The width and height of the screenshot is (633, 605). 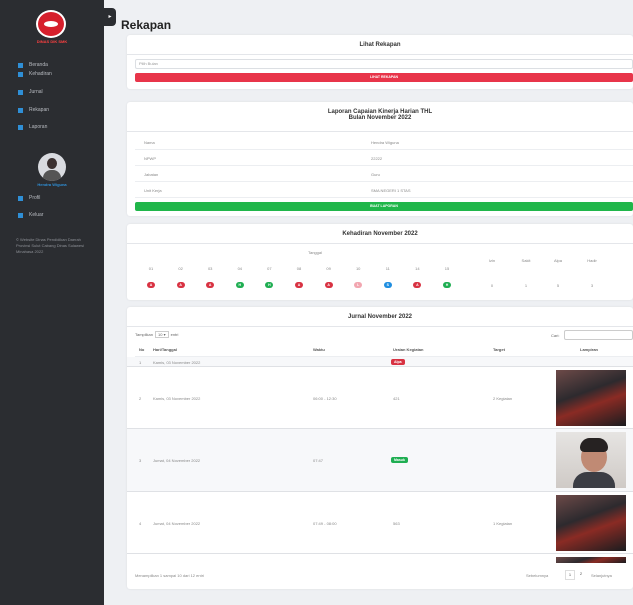 What do you see at coordinates (20, 198) in the screenshot?
I see `profile-icon` at bounding box center [20, 198].